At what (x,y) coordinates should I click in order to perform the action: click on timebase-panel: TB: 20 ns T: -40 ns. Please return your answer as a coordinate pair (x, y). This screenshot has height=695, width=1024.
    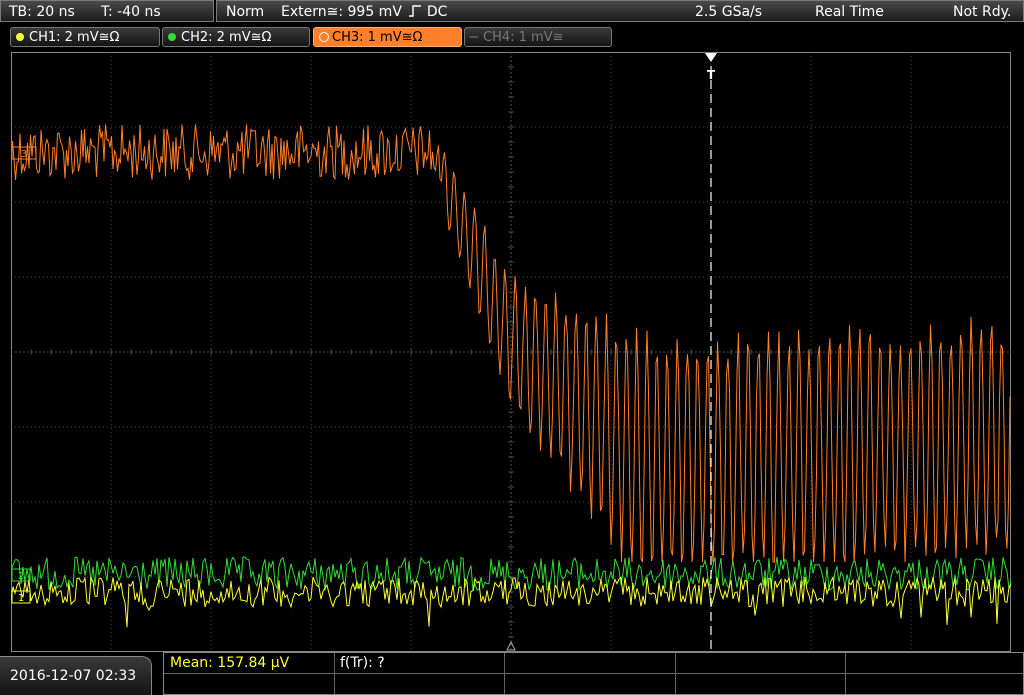
    Looking at the image, I should click on (107, 11).